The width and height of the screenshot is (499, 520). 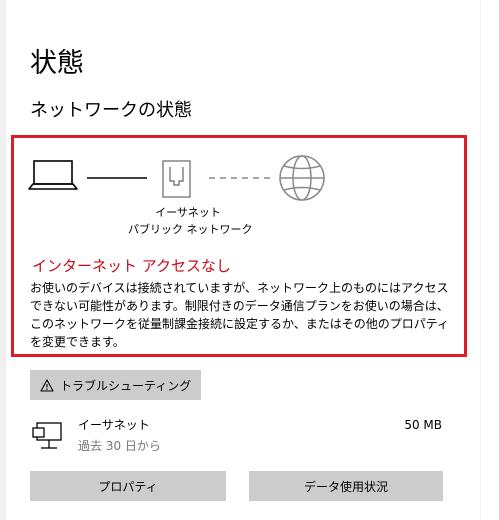 What do you see at coordinates (346, 486) in the screenshot?
I see `data-usage-button: データ使用状況` at bounding box center [346, 486].